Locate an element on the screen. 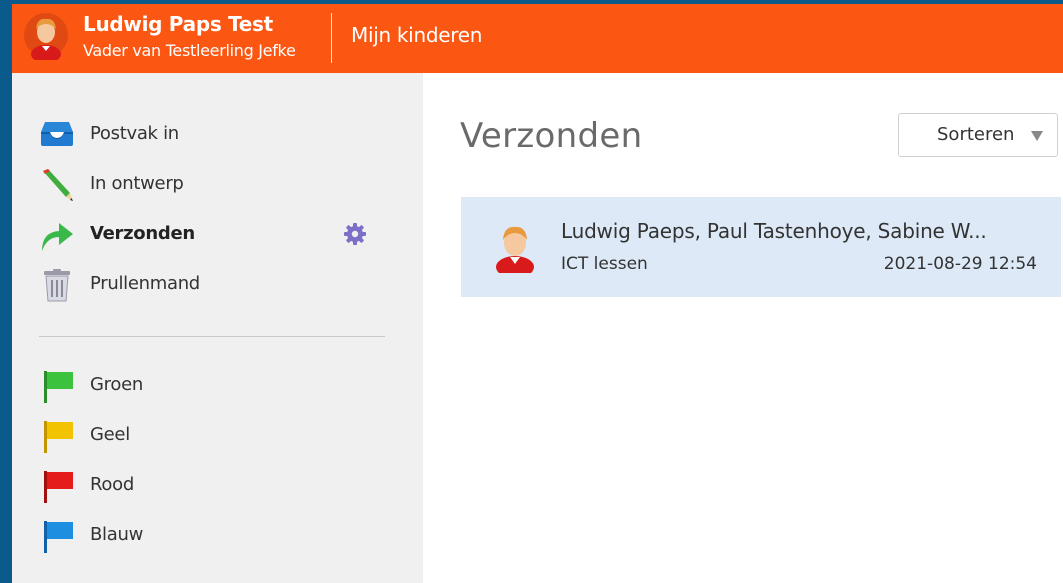  red-flag-icon is located at coordinates (57, 486).